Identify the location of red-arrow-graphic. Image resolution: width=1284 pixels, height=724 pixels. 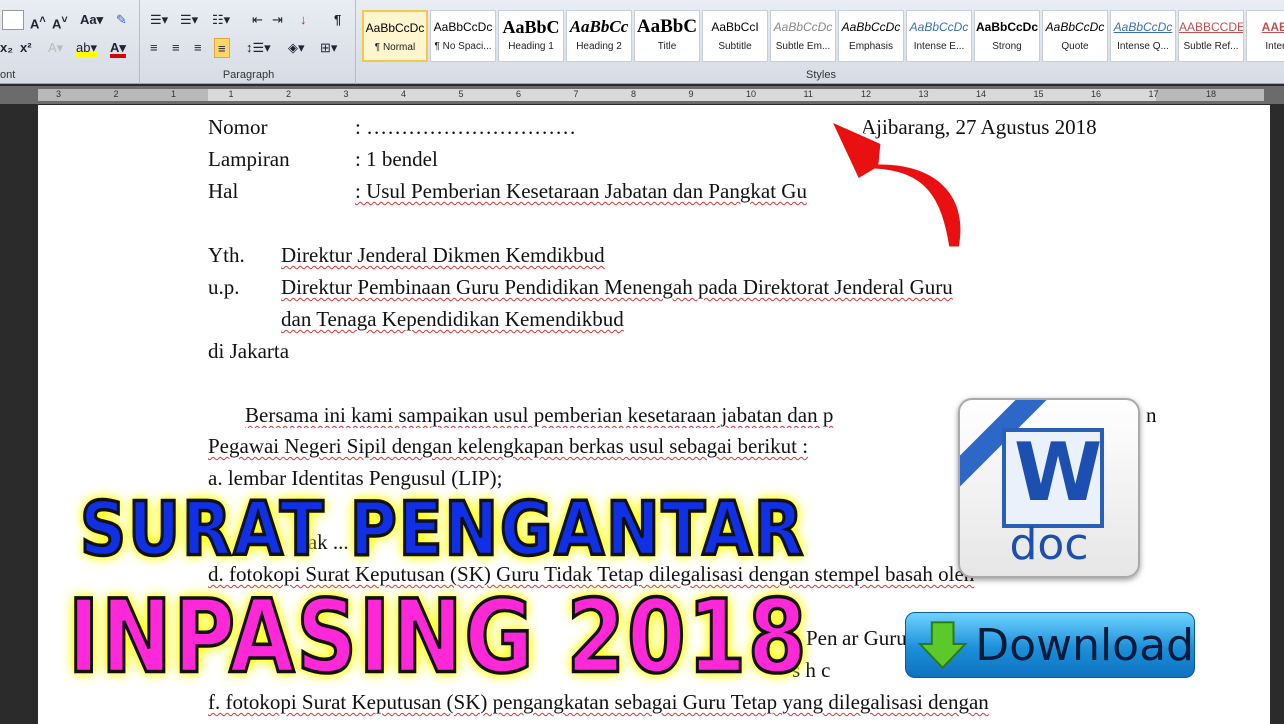
(895, 183).